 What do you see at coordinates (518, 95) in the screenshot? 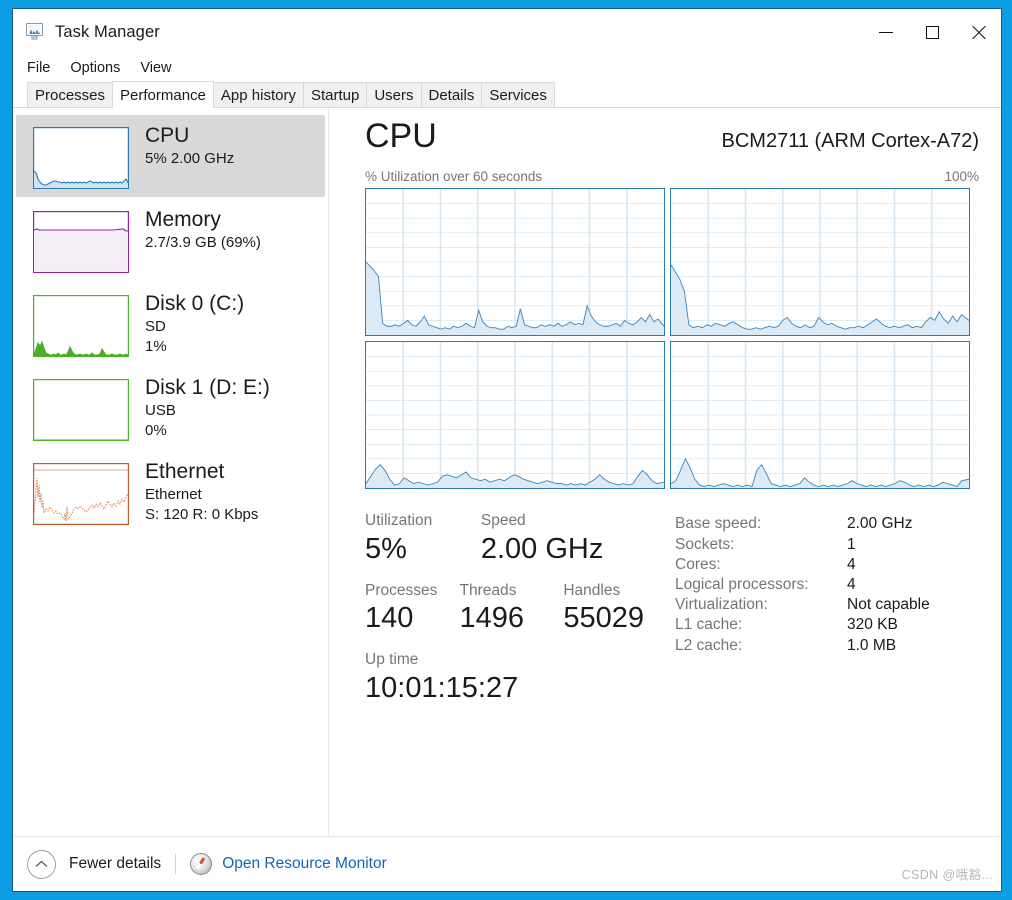
I see `tab-services: Services` at bounding box center [518, 95].